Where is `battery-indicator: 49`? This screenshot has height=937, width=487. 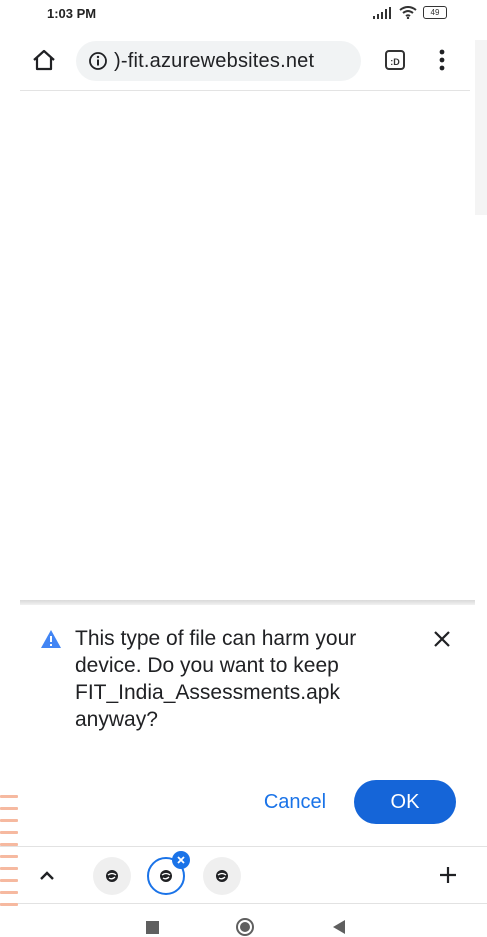 battery-indicator: 49 is located at coordinates (435, 12).